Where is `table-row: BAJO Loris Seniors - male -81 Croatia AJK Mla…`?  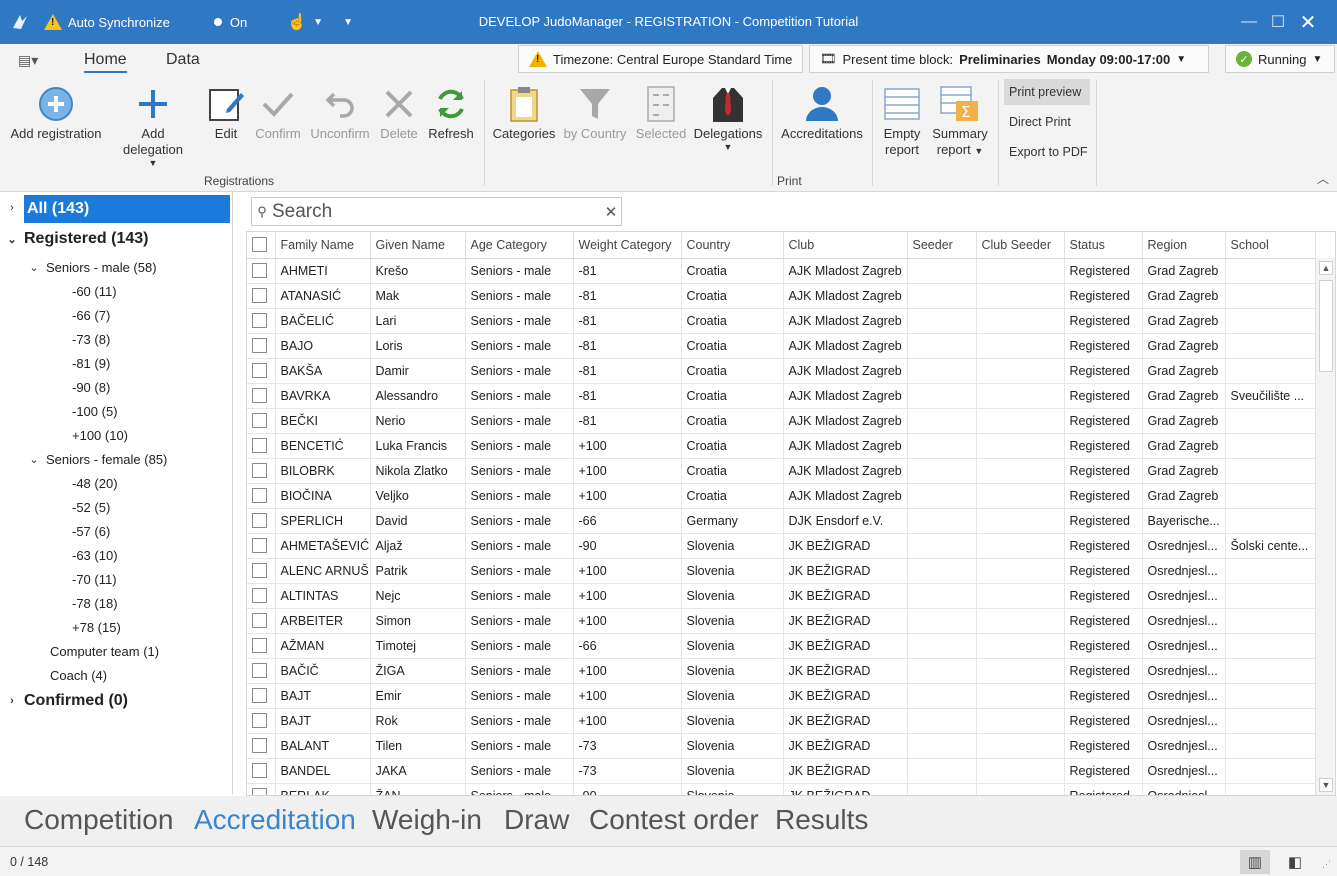
table-row: BAJO Loris Seniors - male -81 Croatia AJK Mla… is located at coordinates (781, 346).